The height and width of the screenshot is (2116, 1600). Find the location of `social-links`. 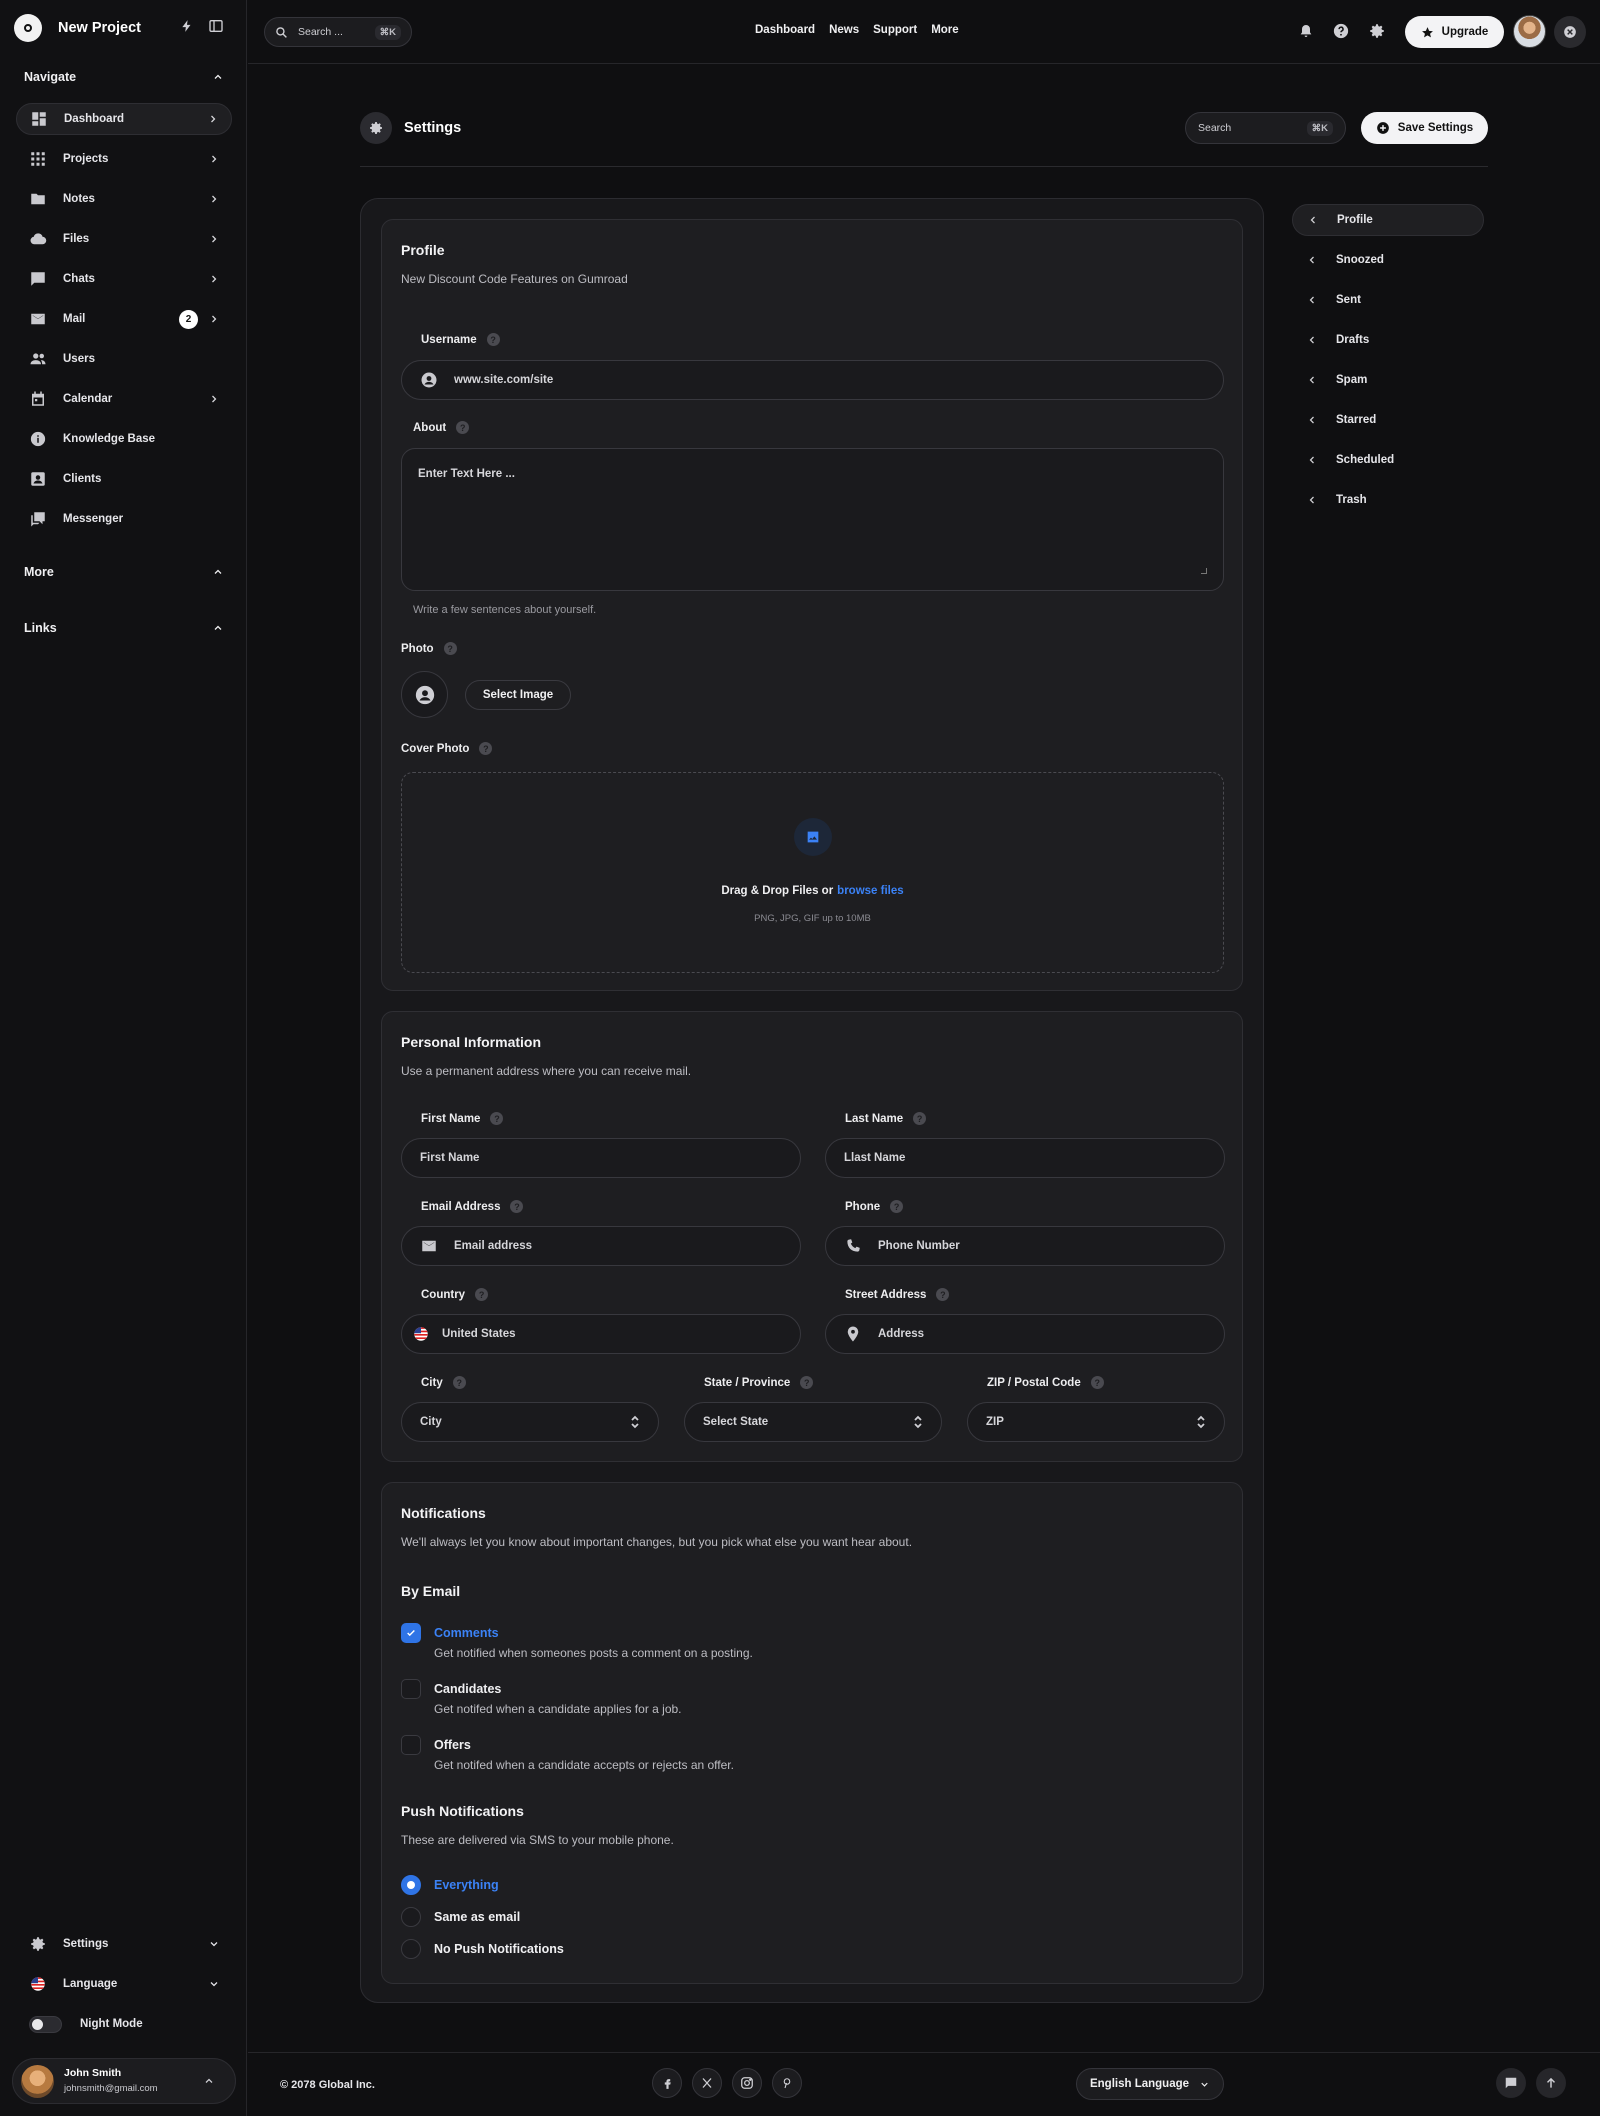

social-links is located at coordinates (727, 2083).